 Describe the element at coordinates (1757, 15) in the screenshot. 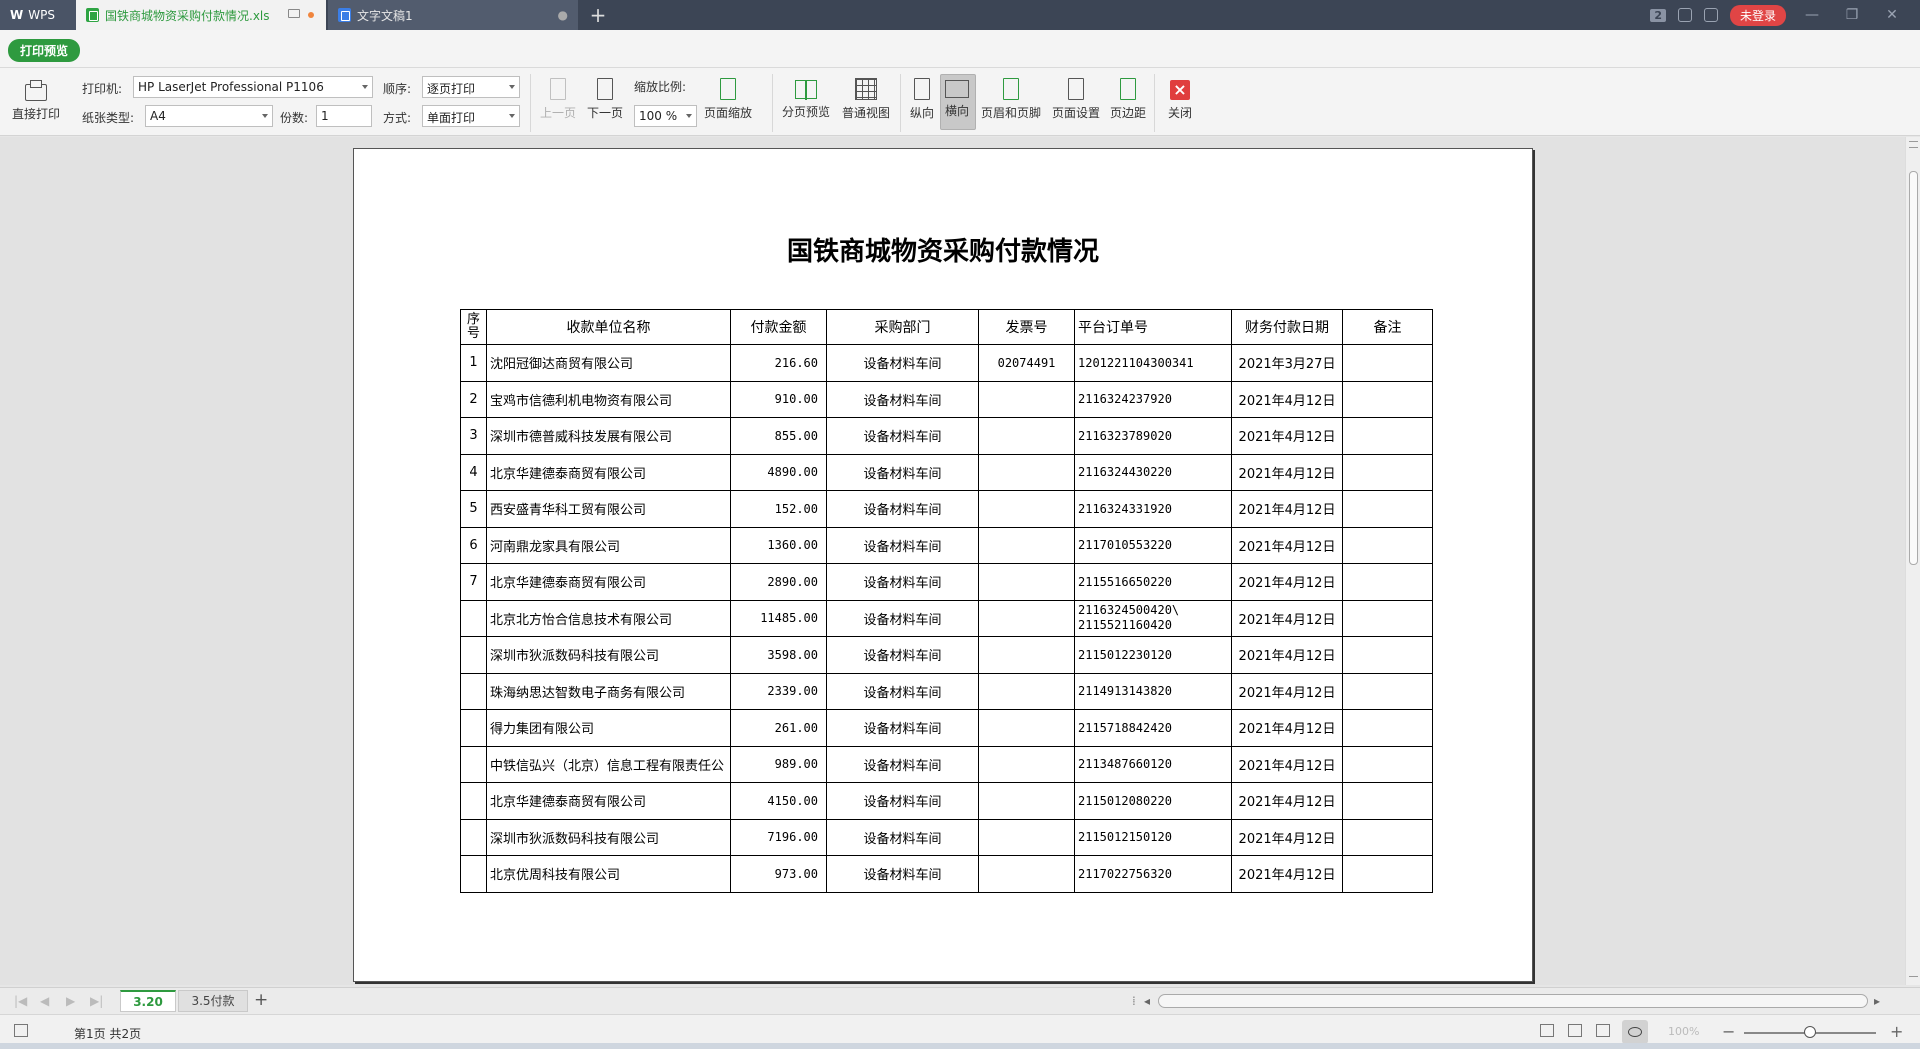

I see `login-button: 未登录` at that location.